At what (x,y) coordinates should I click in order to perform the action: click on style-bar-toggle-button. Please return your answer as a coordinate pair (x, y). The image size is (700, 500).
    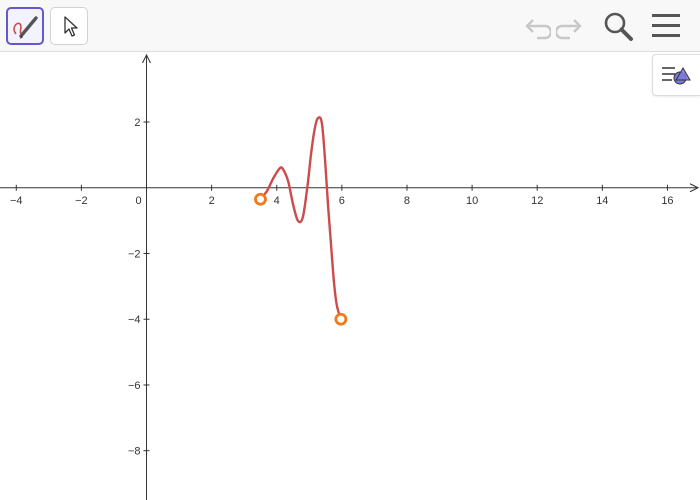
    Looking at the image, I should click on (676, 75).